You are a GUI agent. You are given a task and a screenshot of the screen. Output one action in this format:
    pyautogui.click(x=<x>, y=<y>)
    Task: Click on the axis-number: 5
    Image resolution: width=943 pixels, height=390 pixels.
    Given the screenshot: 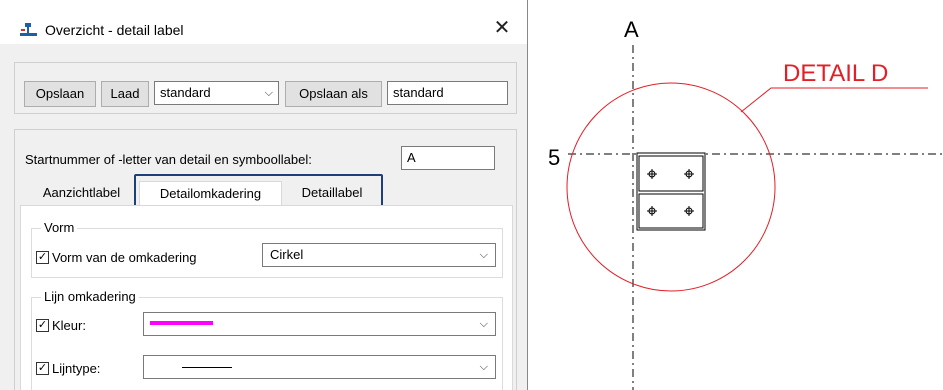 What is the action you would take?
    pyautogui.click(x=554, y=157)
    